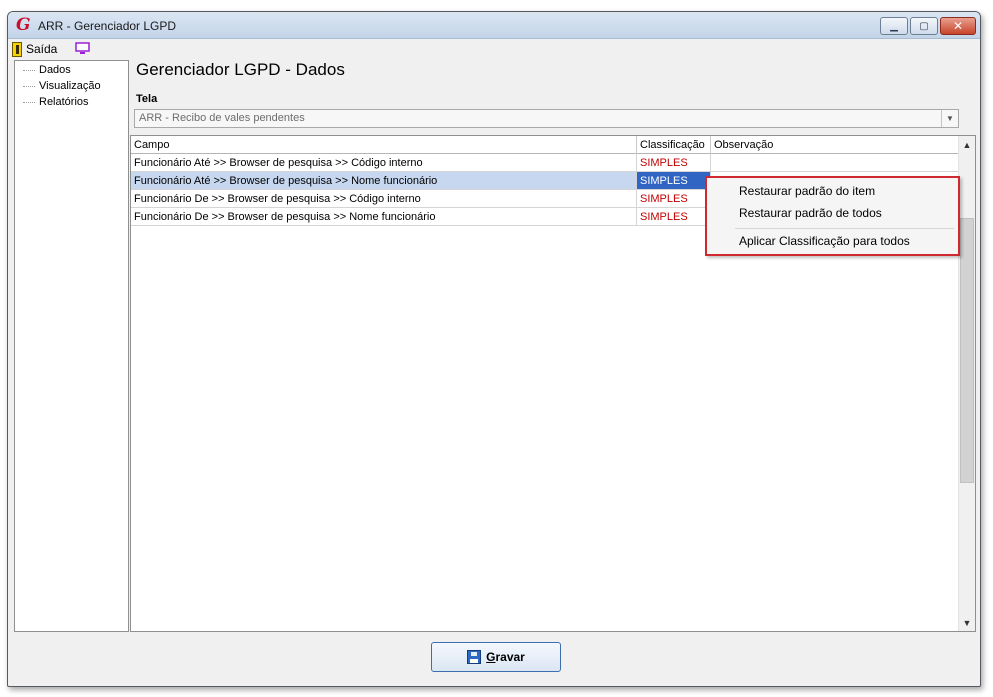 The width and height of the screenshot is (993, 697). I want to click on scroll-up-icon: ▲, so click(967, 144).